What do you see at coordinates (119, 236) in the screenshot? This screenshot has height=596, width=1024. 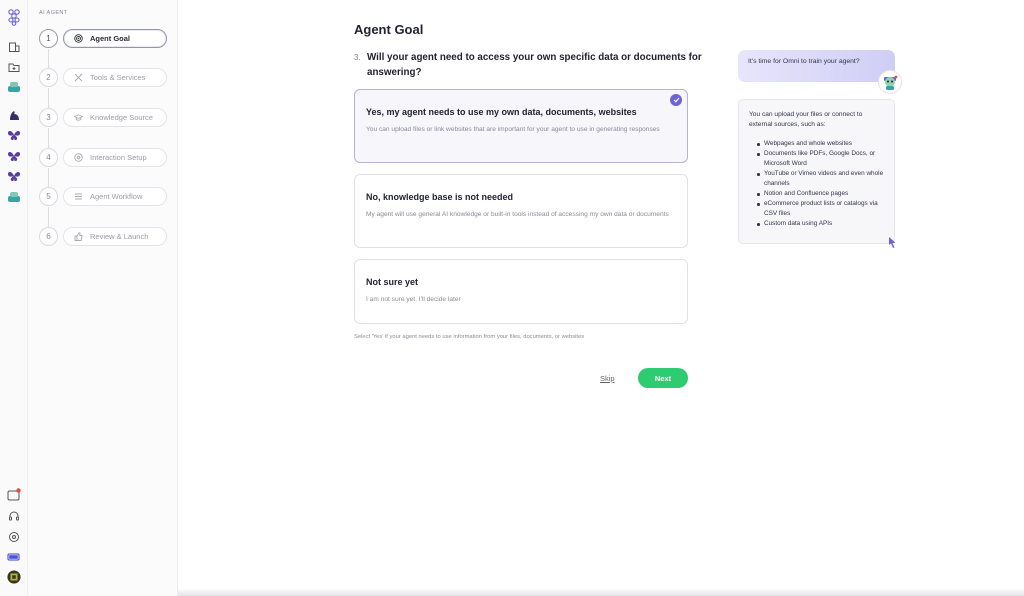 I see `step-label: Review & Launch` at bounding box center [119, 236].